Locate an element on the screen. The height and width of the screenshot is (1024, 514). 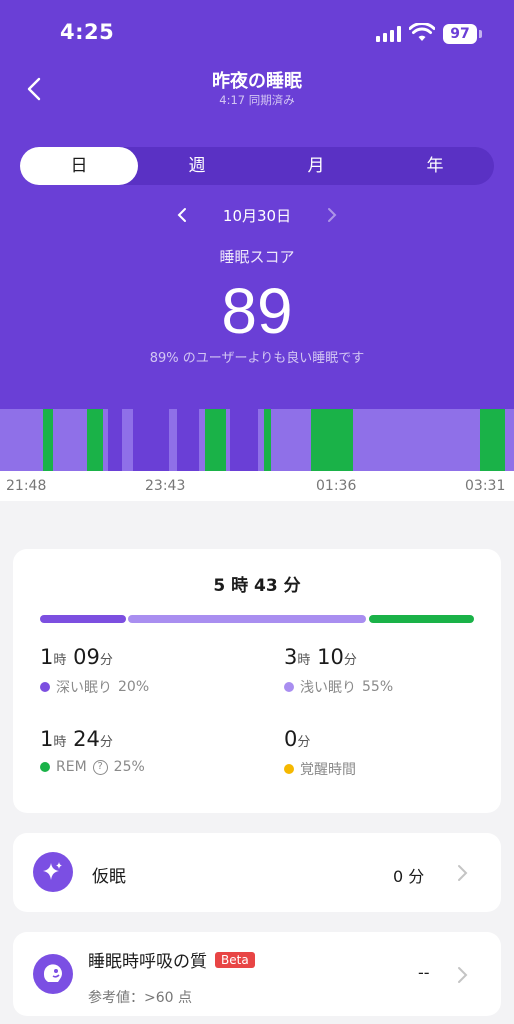
tab-day: 日 is located at coordinates (79, 166).